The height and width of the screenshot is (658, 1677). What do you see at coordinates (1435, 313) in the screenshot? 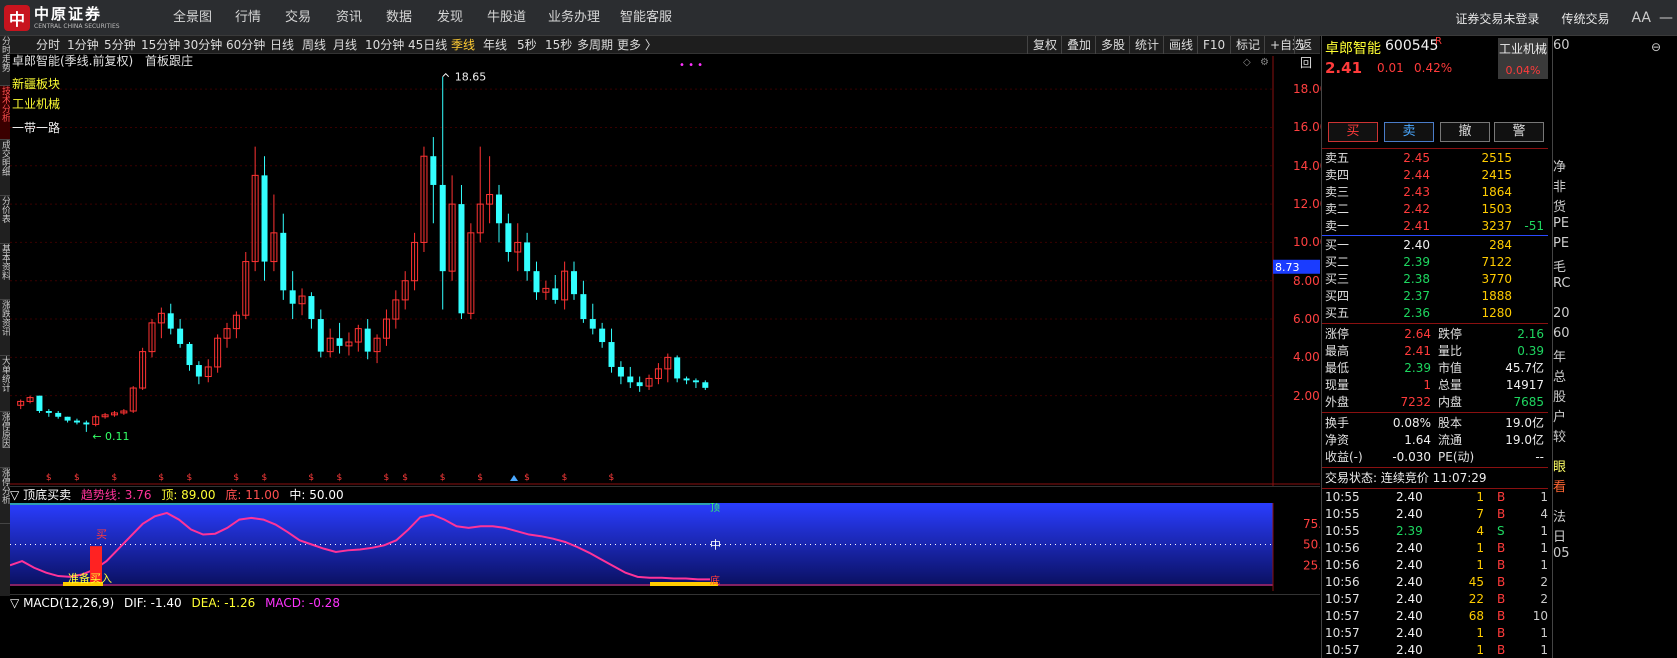
I see `bid-row: 买五 2.36 1280` at bounding box center [1435, 313].